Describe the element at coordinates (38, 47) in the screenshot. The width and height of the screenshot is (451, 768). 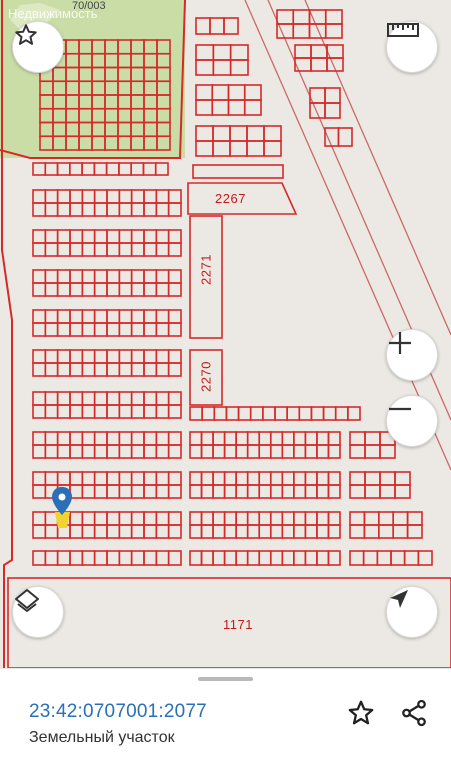
I see `favorite-map-button` at that location.